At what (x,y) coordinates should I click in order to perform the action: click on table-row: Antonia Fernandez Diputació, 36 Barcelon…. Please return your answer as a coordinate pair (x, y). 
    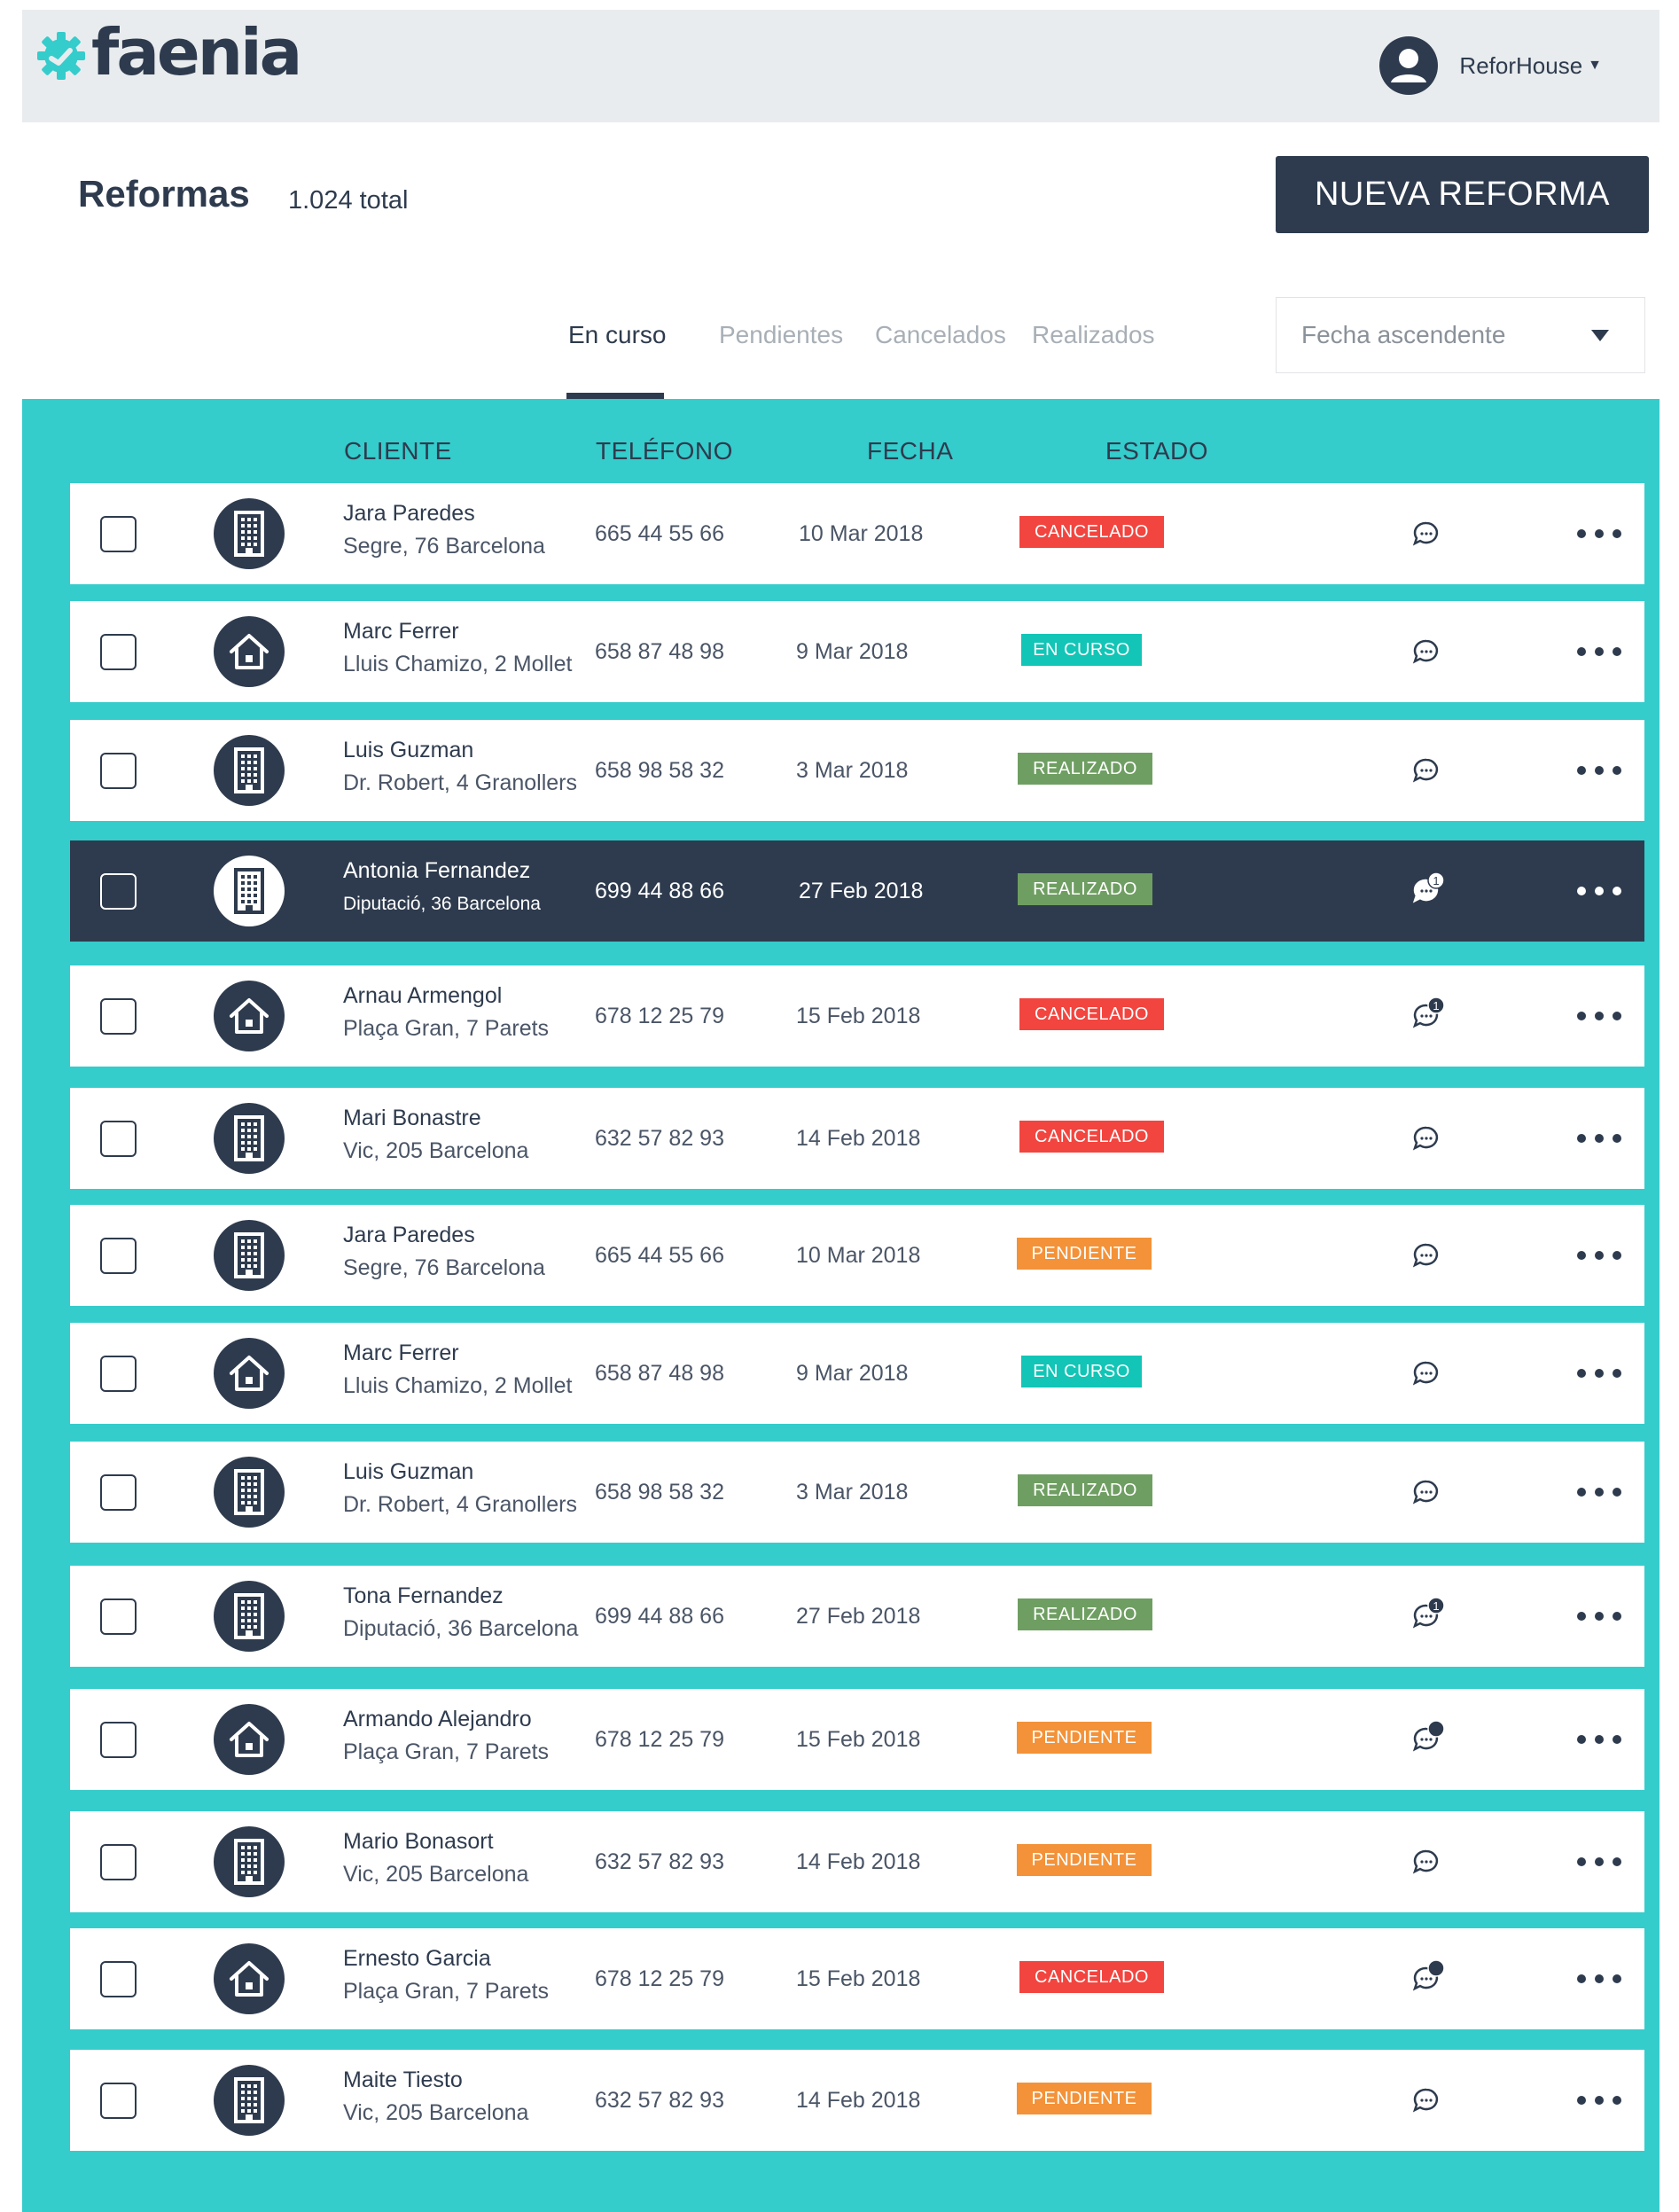
    Looking at the image, I should click on (857, 891).